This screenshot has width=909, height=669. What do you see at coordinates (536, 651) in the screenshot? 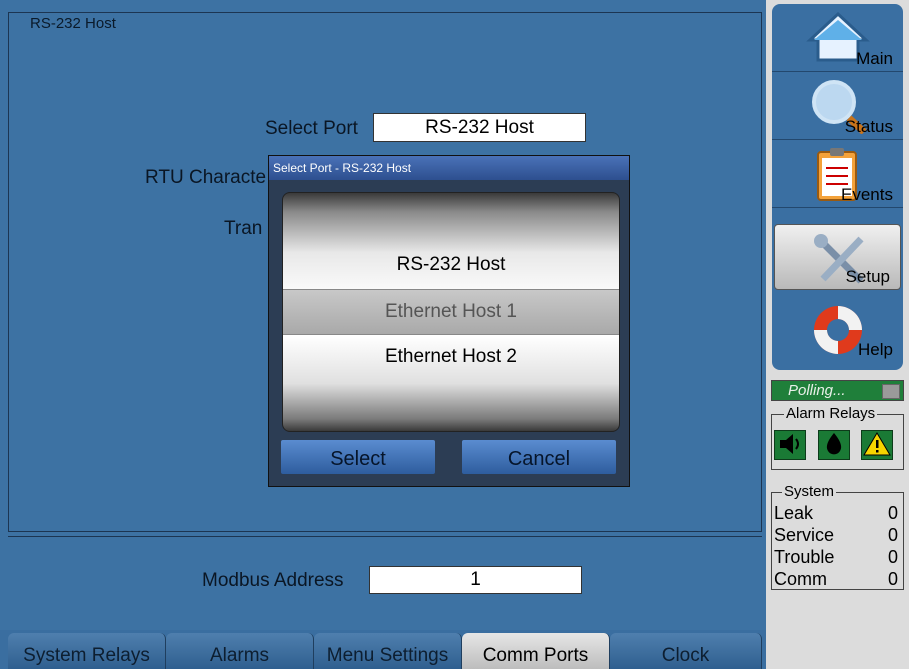
I see `tab-comm-ports: Comm Ports` at bounding box center [536, 651].